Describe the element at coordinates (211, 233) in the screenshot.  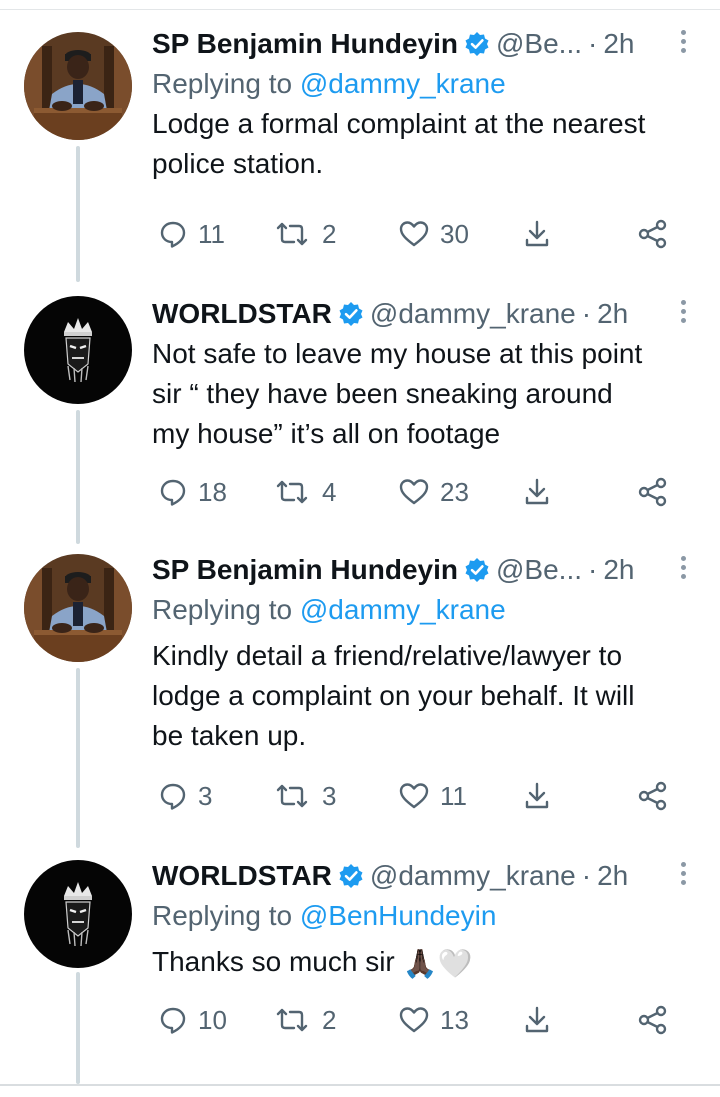
I see `reply-count: 11` at that location.